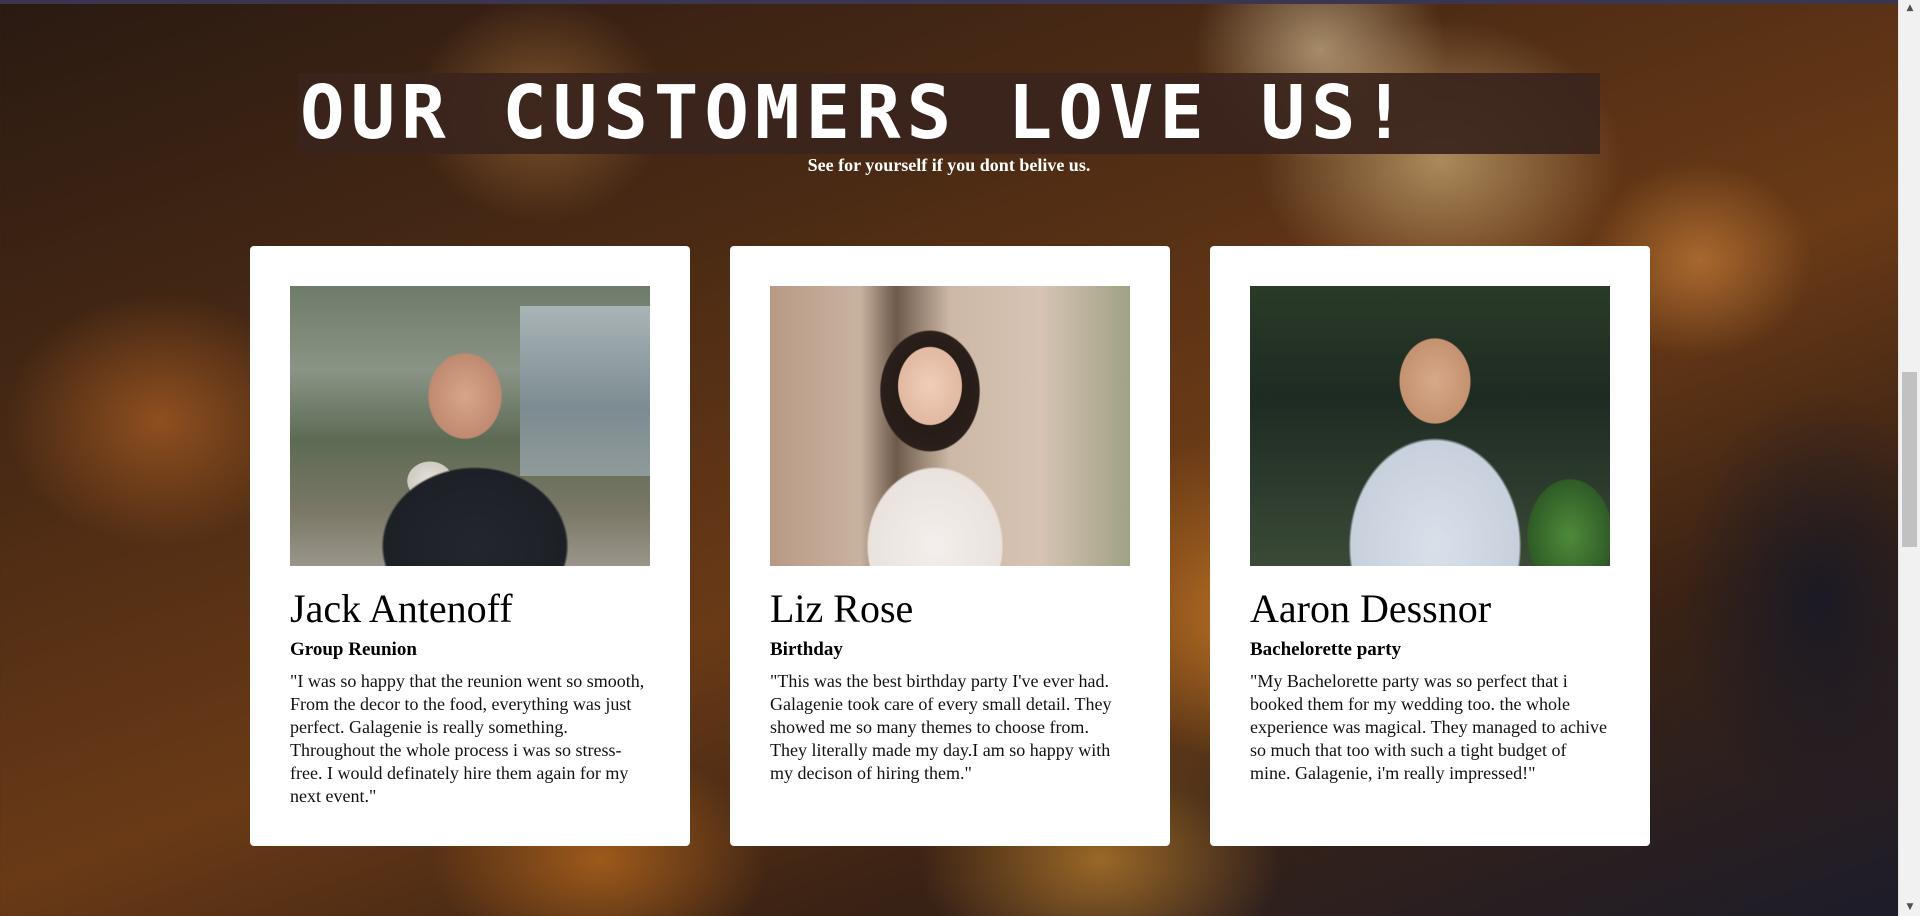 The width and height of the screenshot is (1920, 916). I want to click on customer-name: Aaron Dessnor, so click(1371, 608).